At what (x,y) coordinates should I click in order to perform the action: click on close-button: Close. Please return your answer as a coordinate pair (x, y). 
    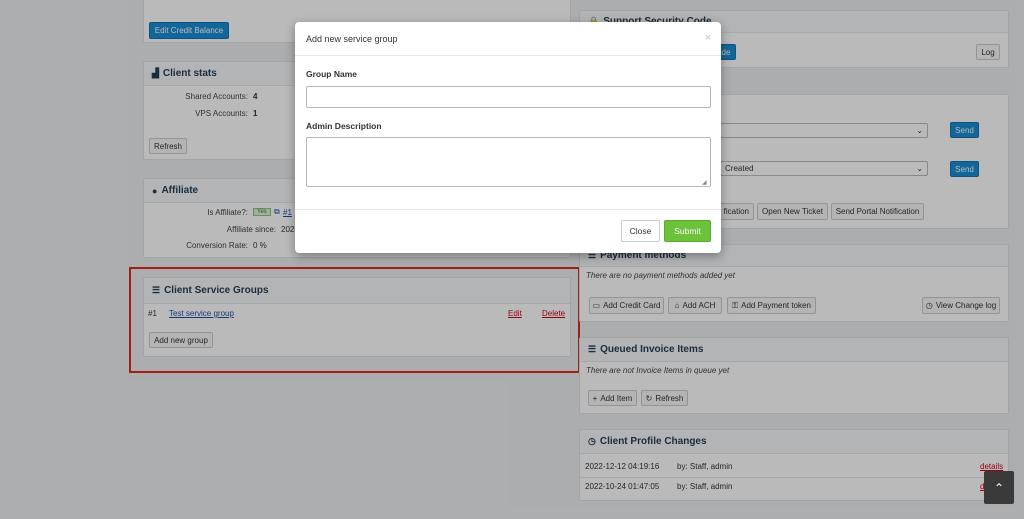
    Looking at the image, I should click on (640, 231).